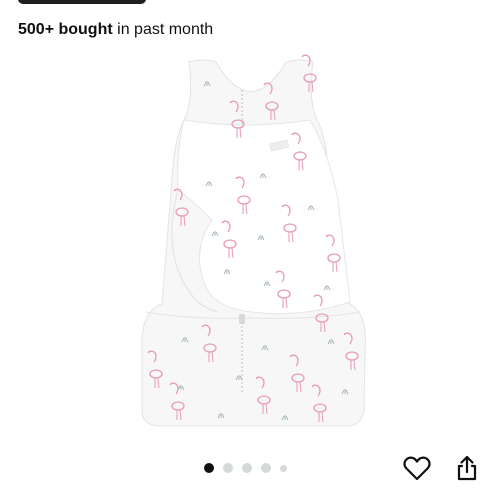 This screenshot has height=500, width=500. What do you see at coordinates (65, 29) in the screenshot?
I see `purchase-count: 500+ bought` at bounding box center [65, 29].